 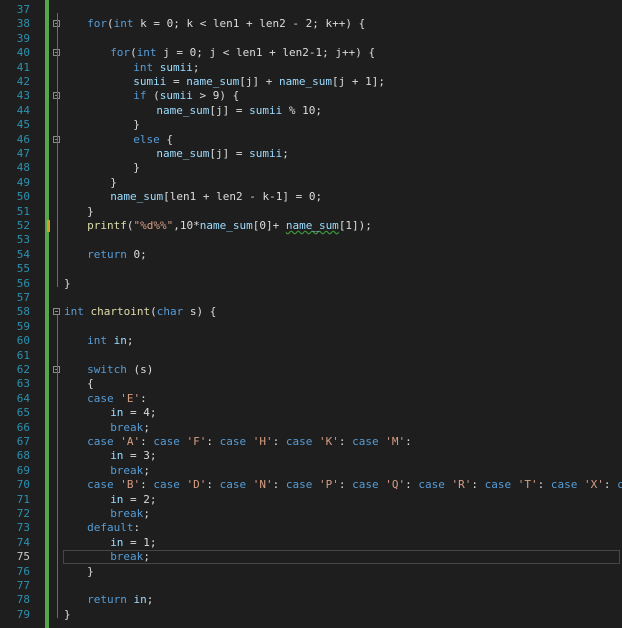 I want to click on code-text: for(int j = 0; j < len1 + len2-1; j++) {, so click(x=242, y=53).